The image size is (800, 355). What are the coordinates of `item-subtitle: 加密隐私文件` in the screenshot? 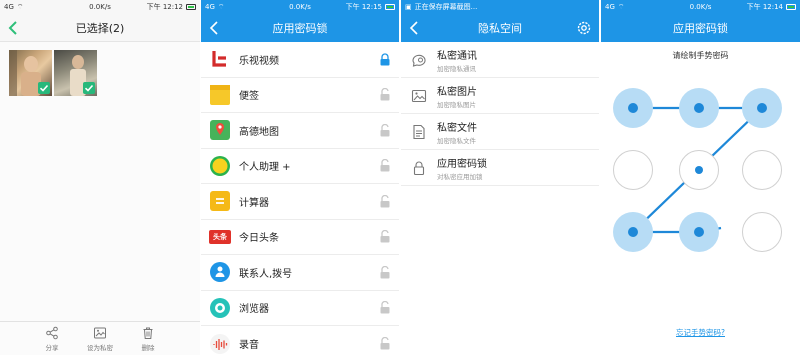 It's located at (456, 140).